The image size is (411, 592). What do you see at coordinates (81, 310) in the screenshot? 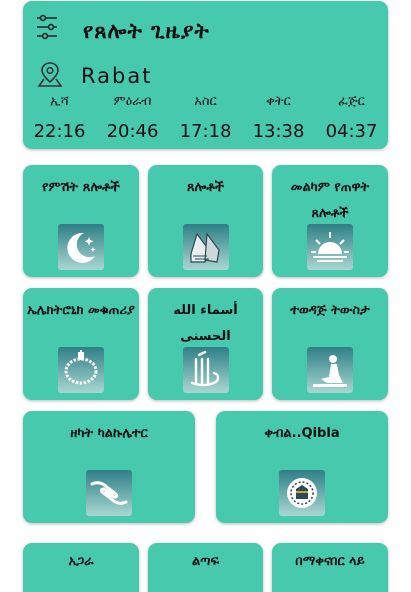
I see `tile-label: ኤሌክትሮኒክ መቁጠሪያ` at bounding box center [81, 310].